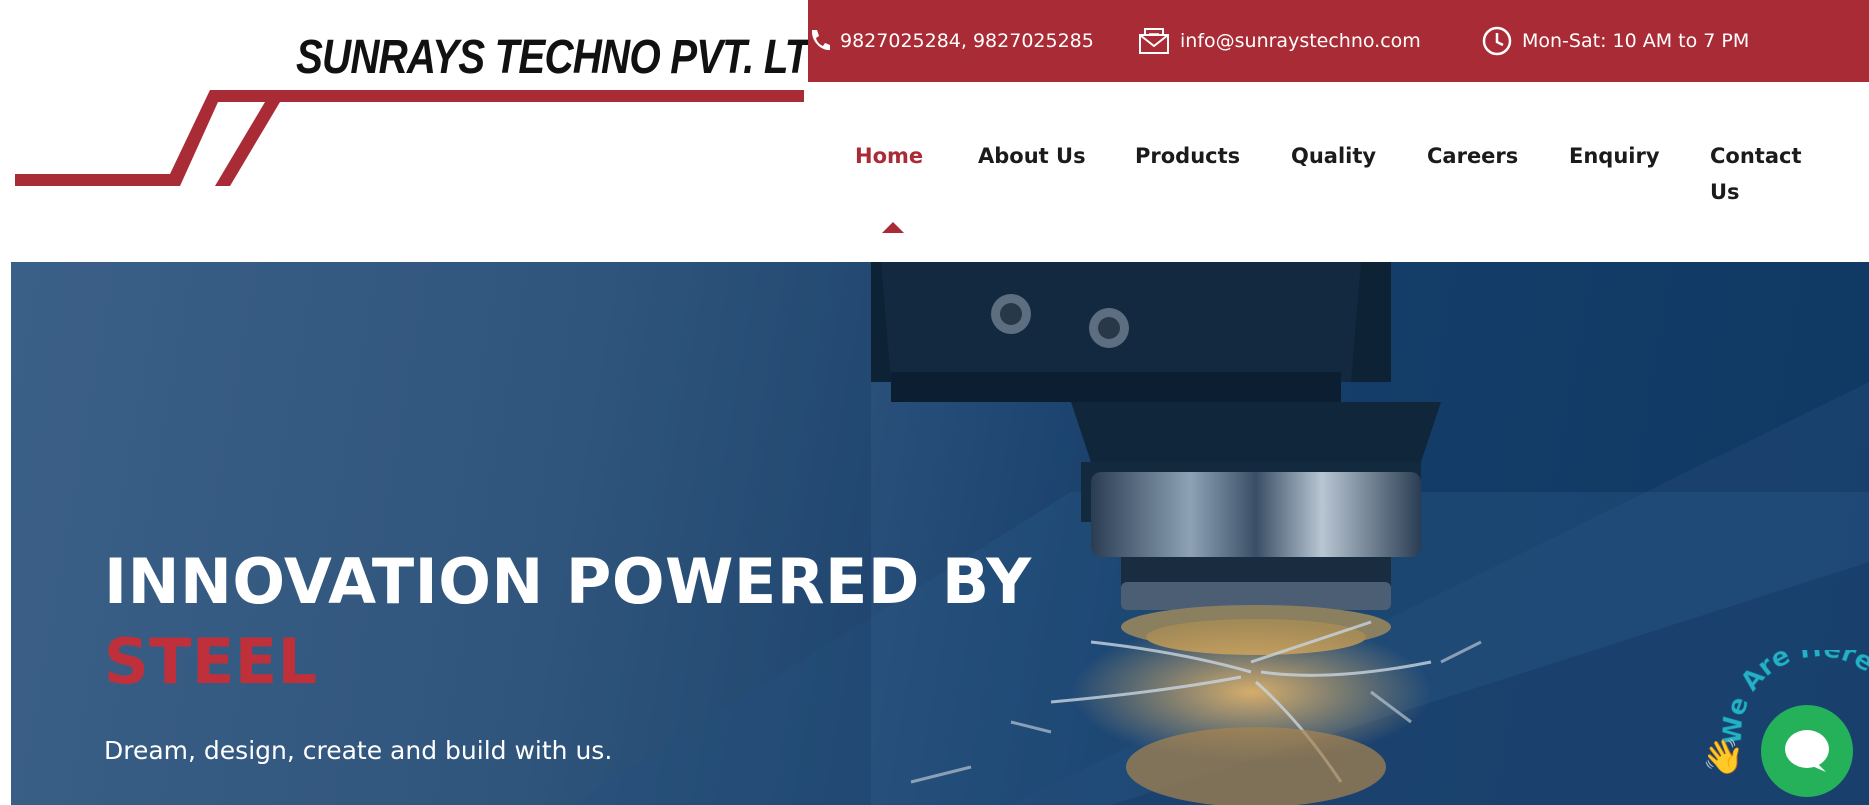 Image resolution: width=1869 pixels, height=805 pixels. Describe the element at coordinates (819, 41) in the screenshot. I see `phone-icon` at that location.